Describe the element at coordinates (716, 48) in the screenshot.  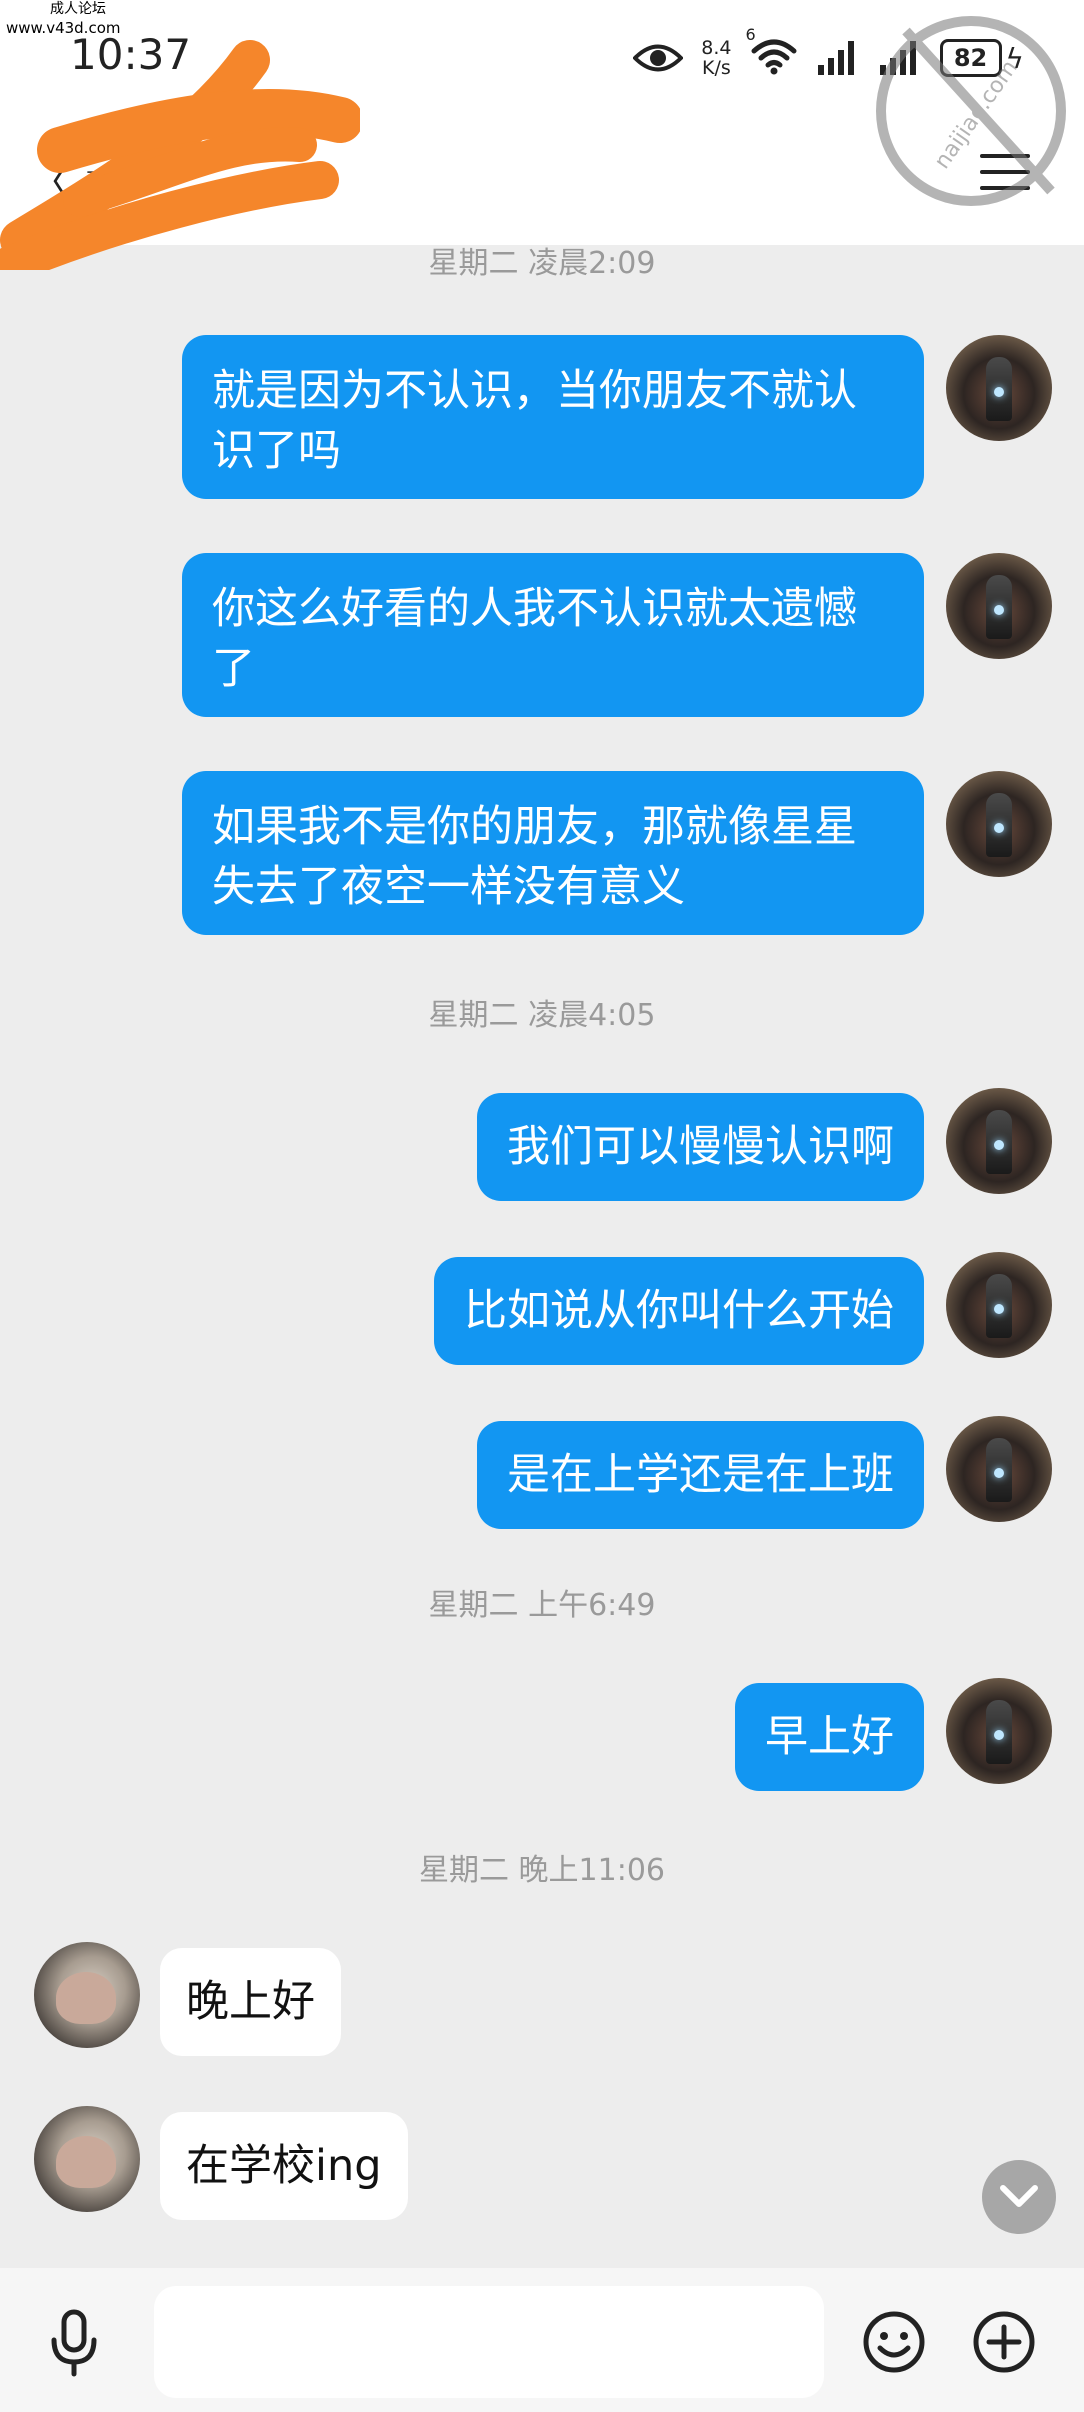
I see `net-speed-value: 8.4` at that location.